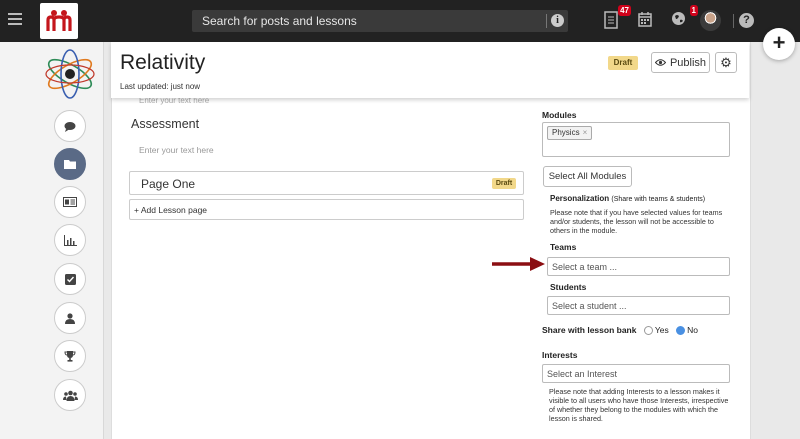  I want to click on group-icon, so click(70, 395).